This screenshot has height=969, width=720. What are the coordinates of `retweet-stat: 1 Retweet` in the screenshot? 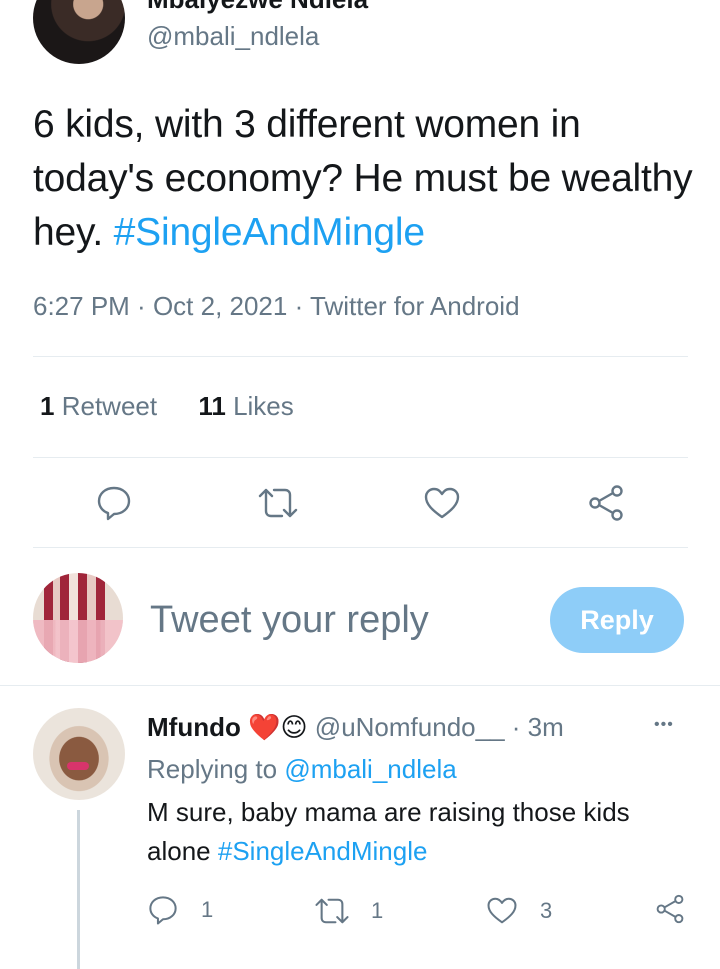 It's located at (102, 406).